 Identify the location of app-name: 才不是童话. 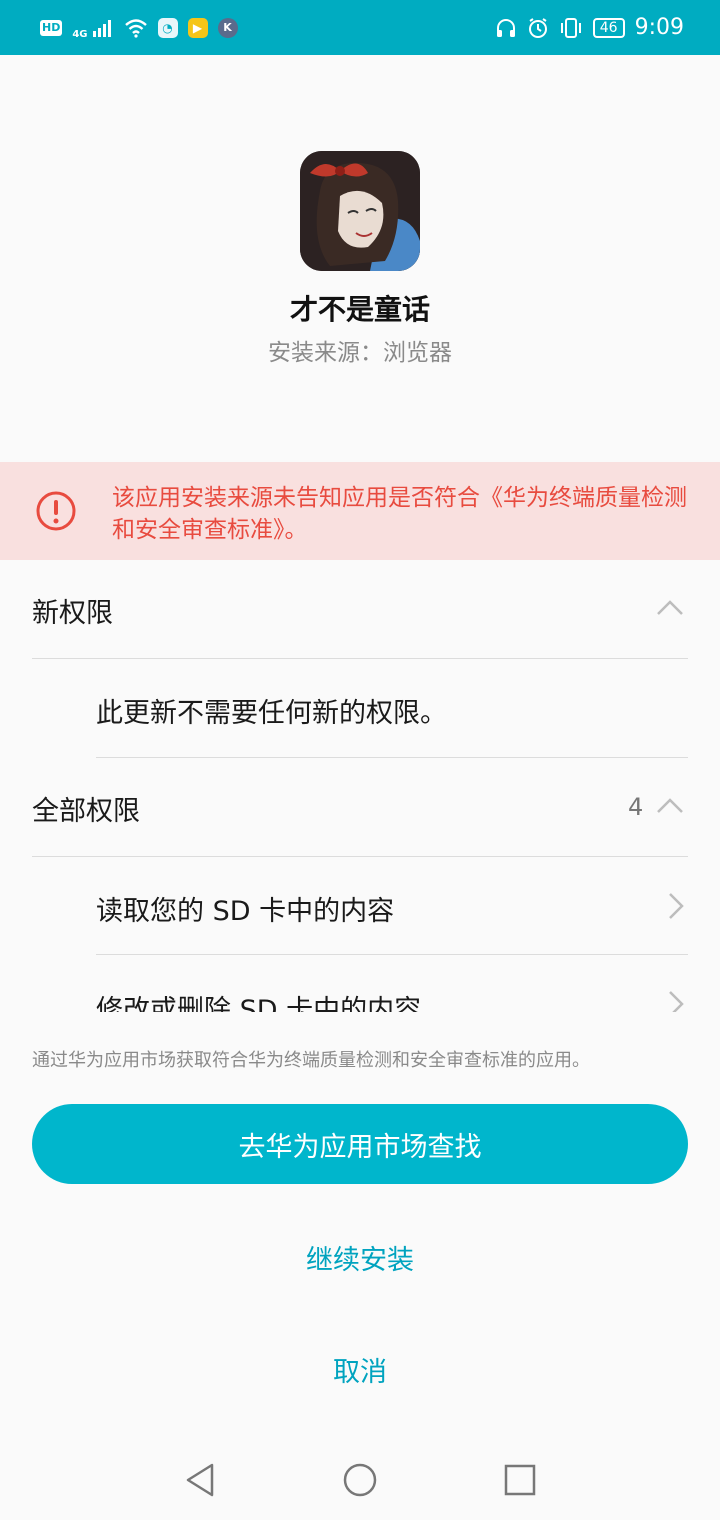
(359, 309).